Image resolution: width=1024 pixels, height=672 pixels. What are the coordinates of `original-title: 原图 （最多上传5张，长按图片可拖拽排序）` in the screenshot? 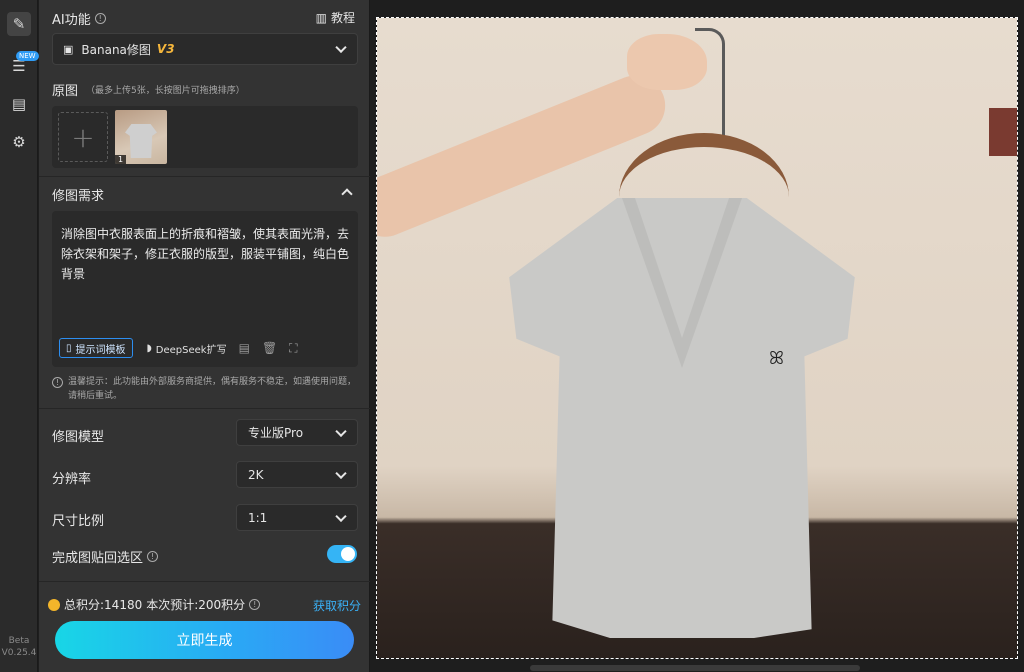 It's located at (148, 89).